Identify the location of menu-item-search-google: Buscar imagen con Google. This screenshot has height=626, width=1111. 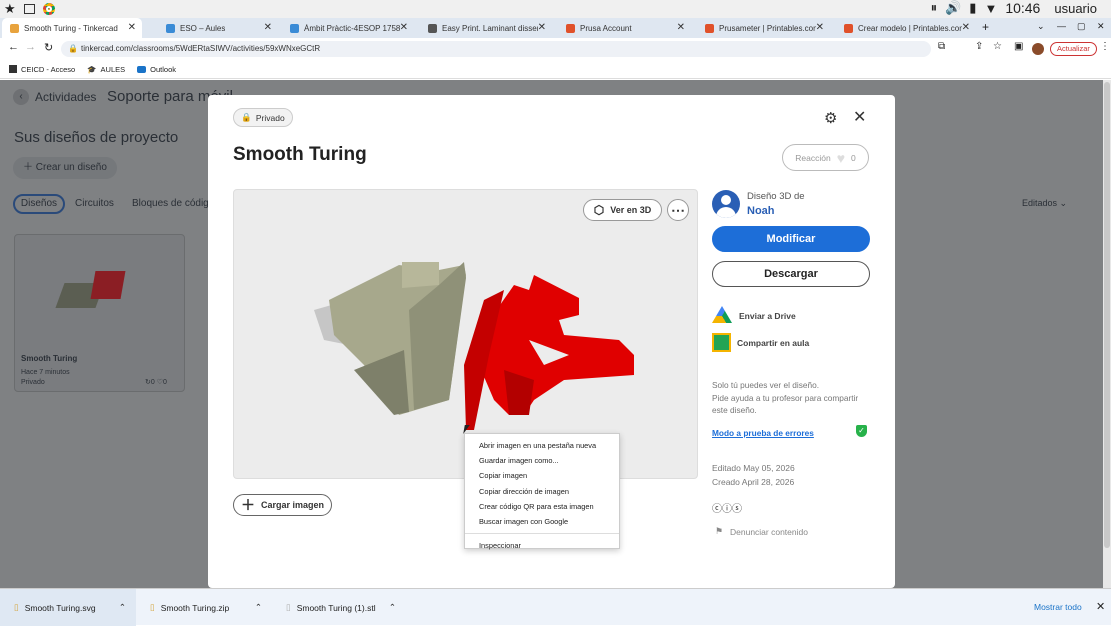
(542, 521).